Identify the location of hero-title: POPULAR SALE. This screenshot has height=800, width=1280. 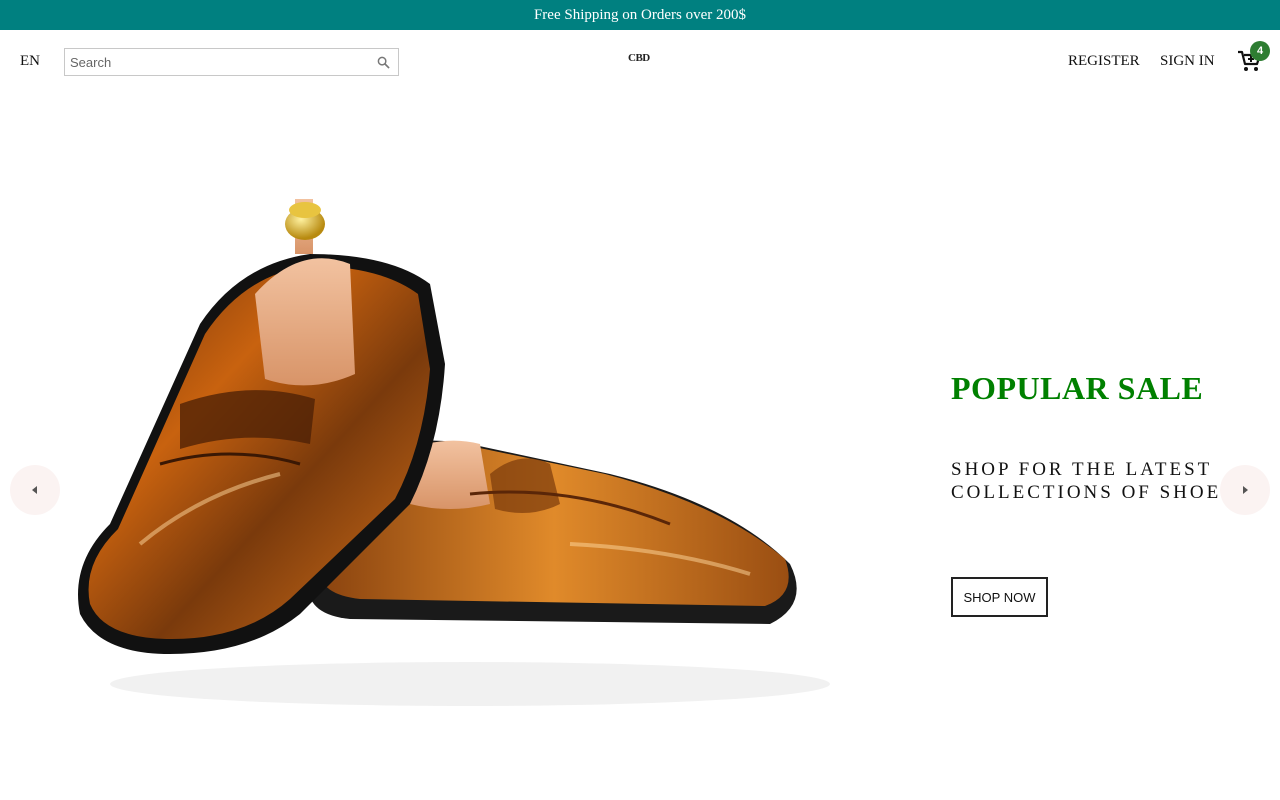
(1077, 388).